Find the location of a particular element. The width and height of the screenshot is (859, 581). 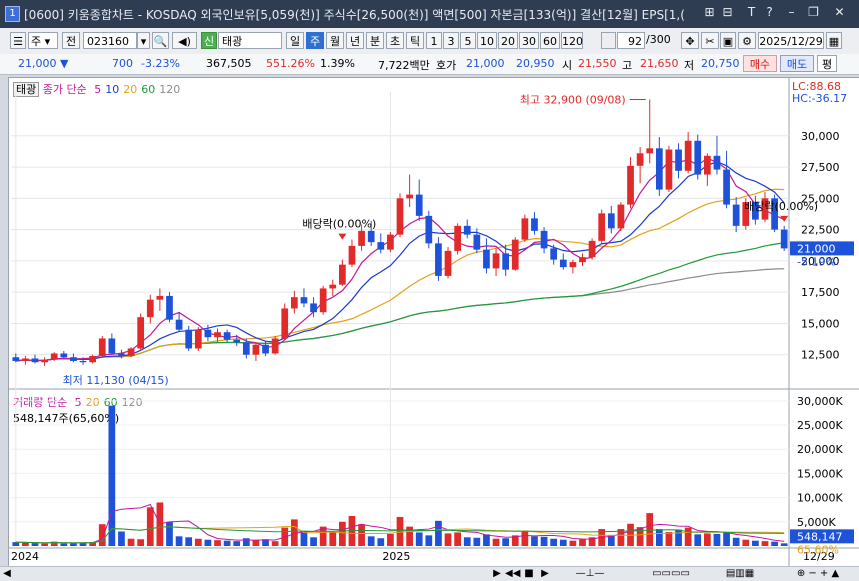

turnover: 1.39% is located at coordinates (337, 63).